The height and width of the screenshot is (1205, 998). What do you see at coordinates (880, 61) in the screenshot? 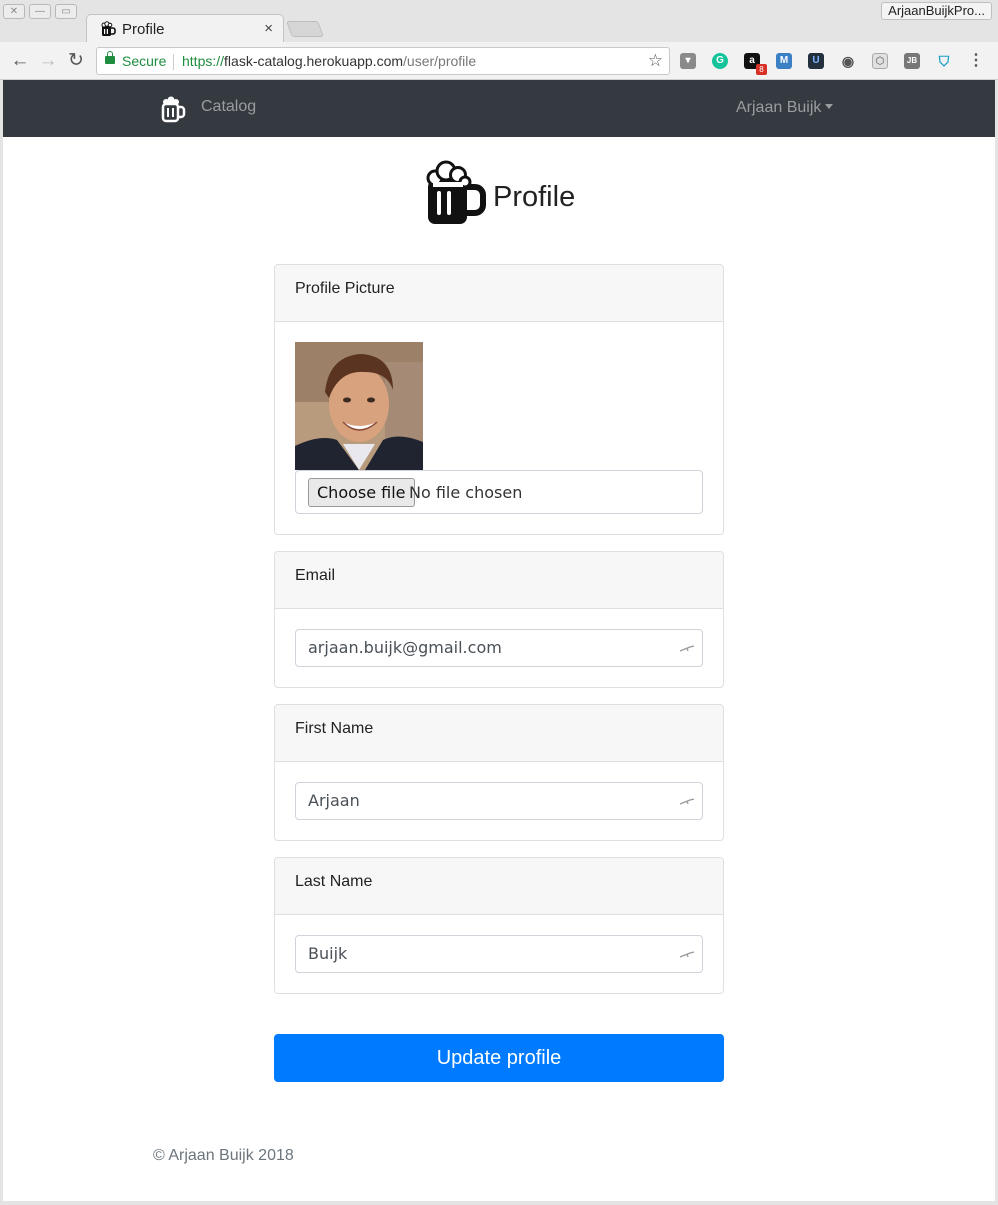
I see `cube-icon: ⬡` at bounding box center [880, 61].